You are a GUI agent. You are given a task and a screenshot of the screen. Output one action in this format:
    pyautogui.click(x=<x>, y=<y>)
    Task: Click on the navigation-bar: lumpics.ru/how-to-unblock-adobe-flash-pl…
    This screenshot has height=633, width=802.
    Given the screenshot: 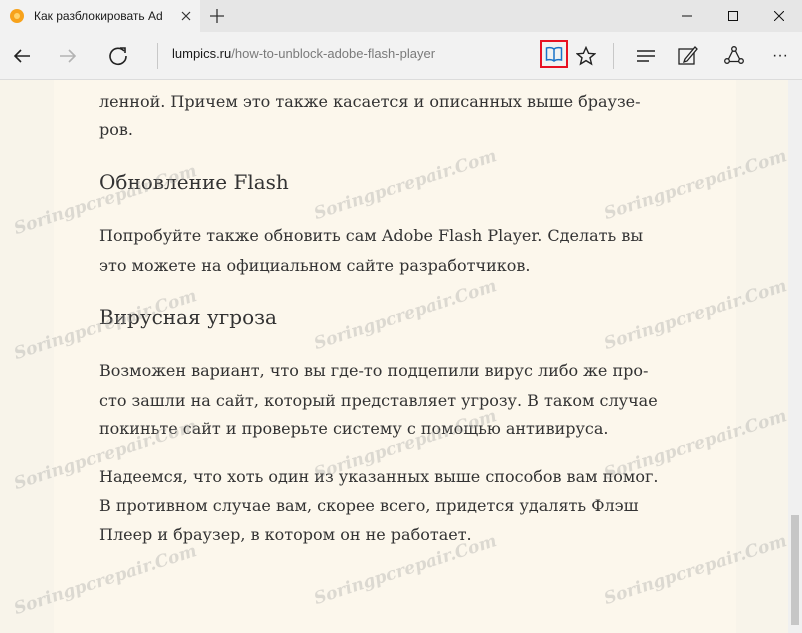 What is the action you would take?
    pyautogui.click(x=401, y=56)
    